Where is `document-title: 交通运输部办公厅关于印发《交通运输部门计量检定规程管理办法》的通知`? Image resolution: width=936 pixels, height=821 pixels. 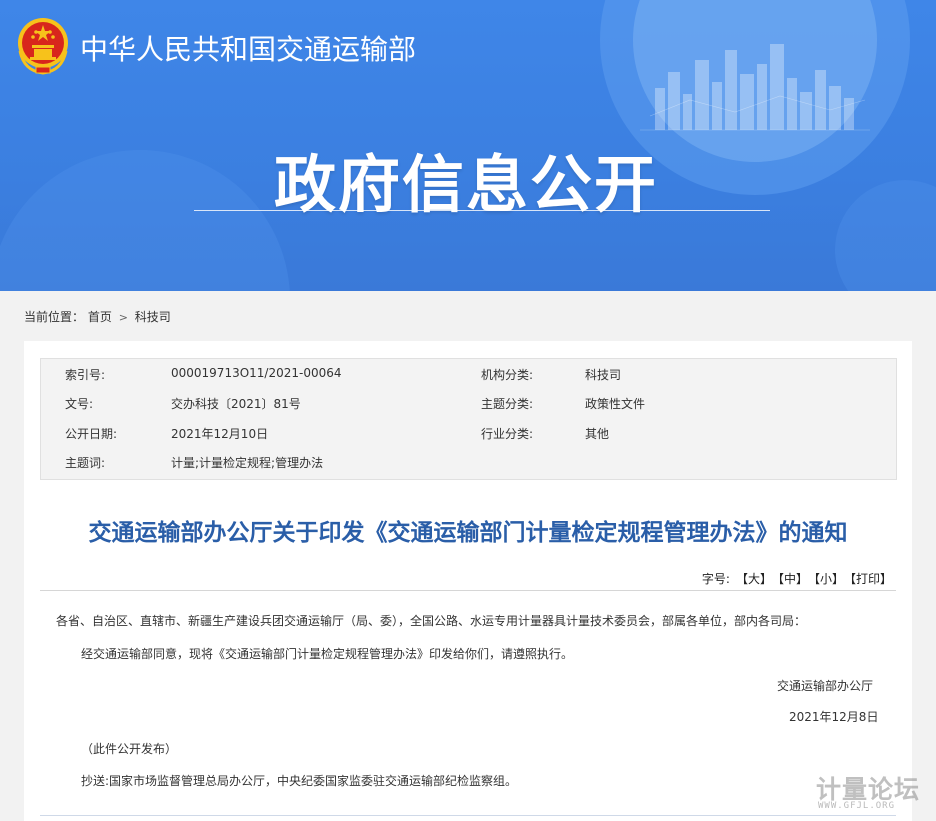
document-title: 交通运输部办公厅关于印发《交通运输部门计量检定规程管理办法》的通知 is located at coordinates (468, 533).